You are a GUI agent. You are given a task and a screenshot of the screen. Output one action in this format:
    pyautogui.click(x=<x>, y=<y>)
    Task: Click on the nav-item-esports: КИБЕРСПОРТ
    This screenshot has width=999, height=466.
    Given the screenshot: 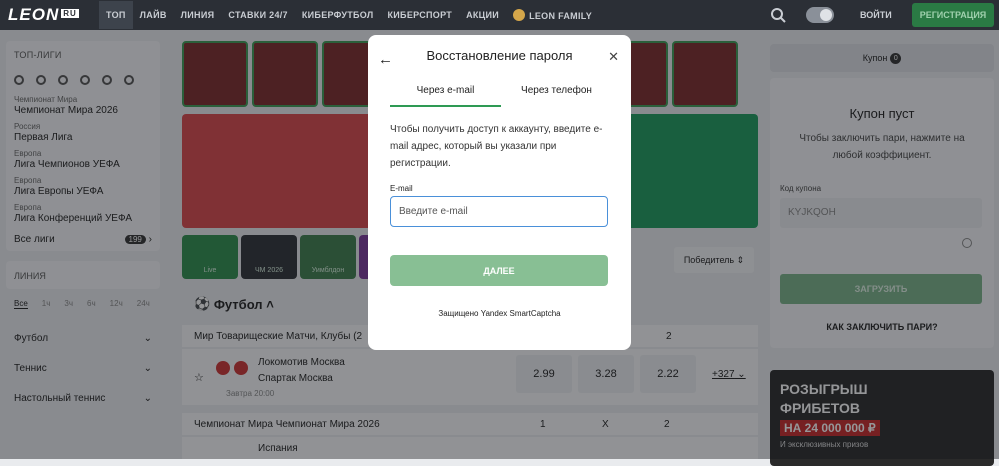 What is the action you would take?
    pyautogui.click(x=419, y=15)
    